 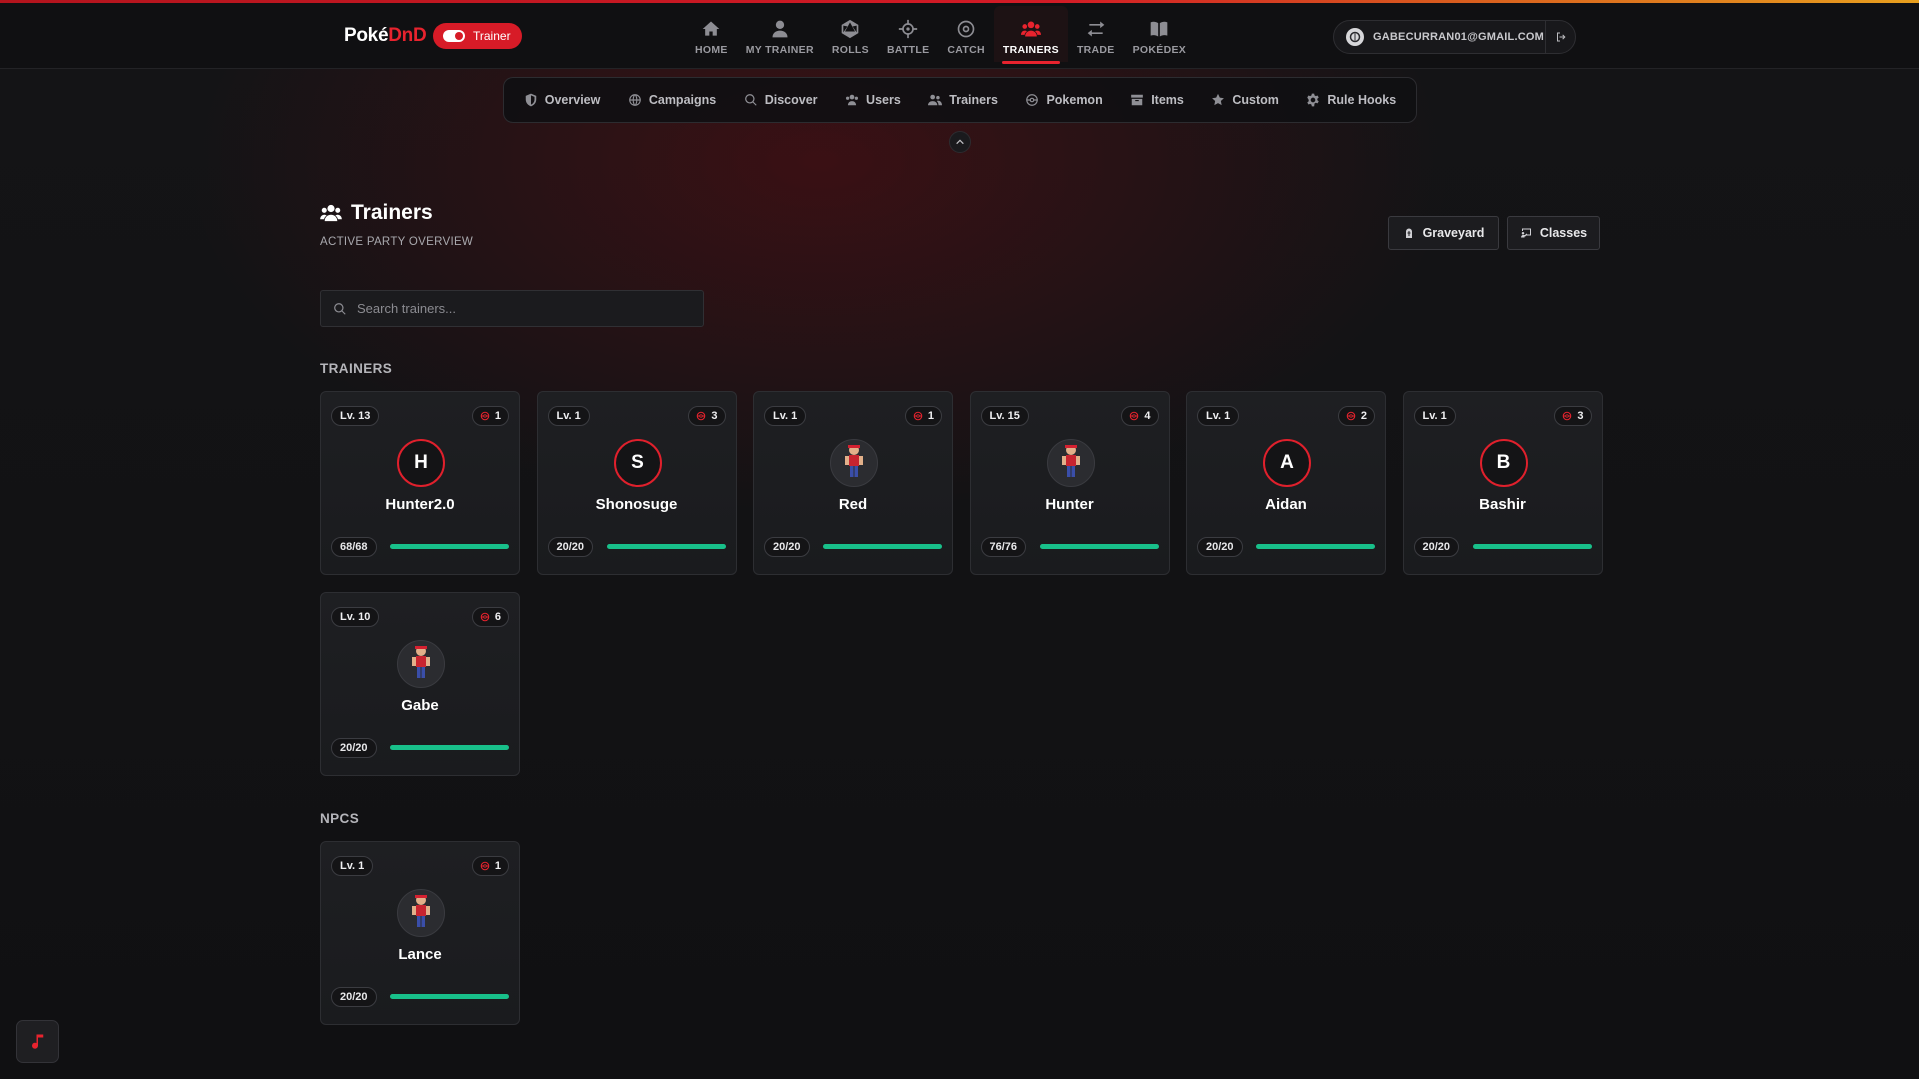 I want to click on trainer-card: Lv. 1 3 S Shonosuge 20/20, so click(x=636, y=483).